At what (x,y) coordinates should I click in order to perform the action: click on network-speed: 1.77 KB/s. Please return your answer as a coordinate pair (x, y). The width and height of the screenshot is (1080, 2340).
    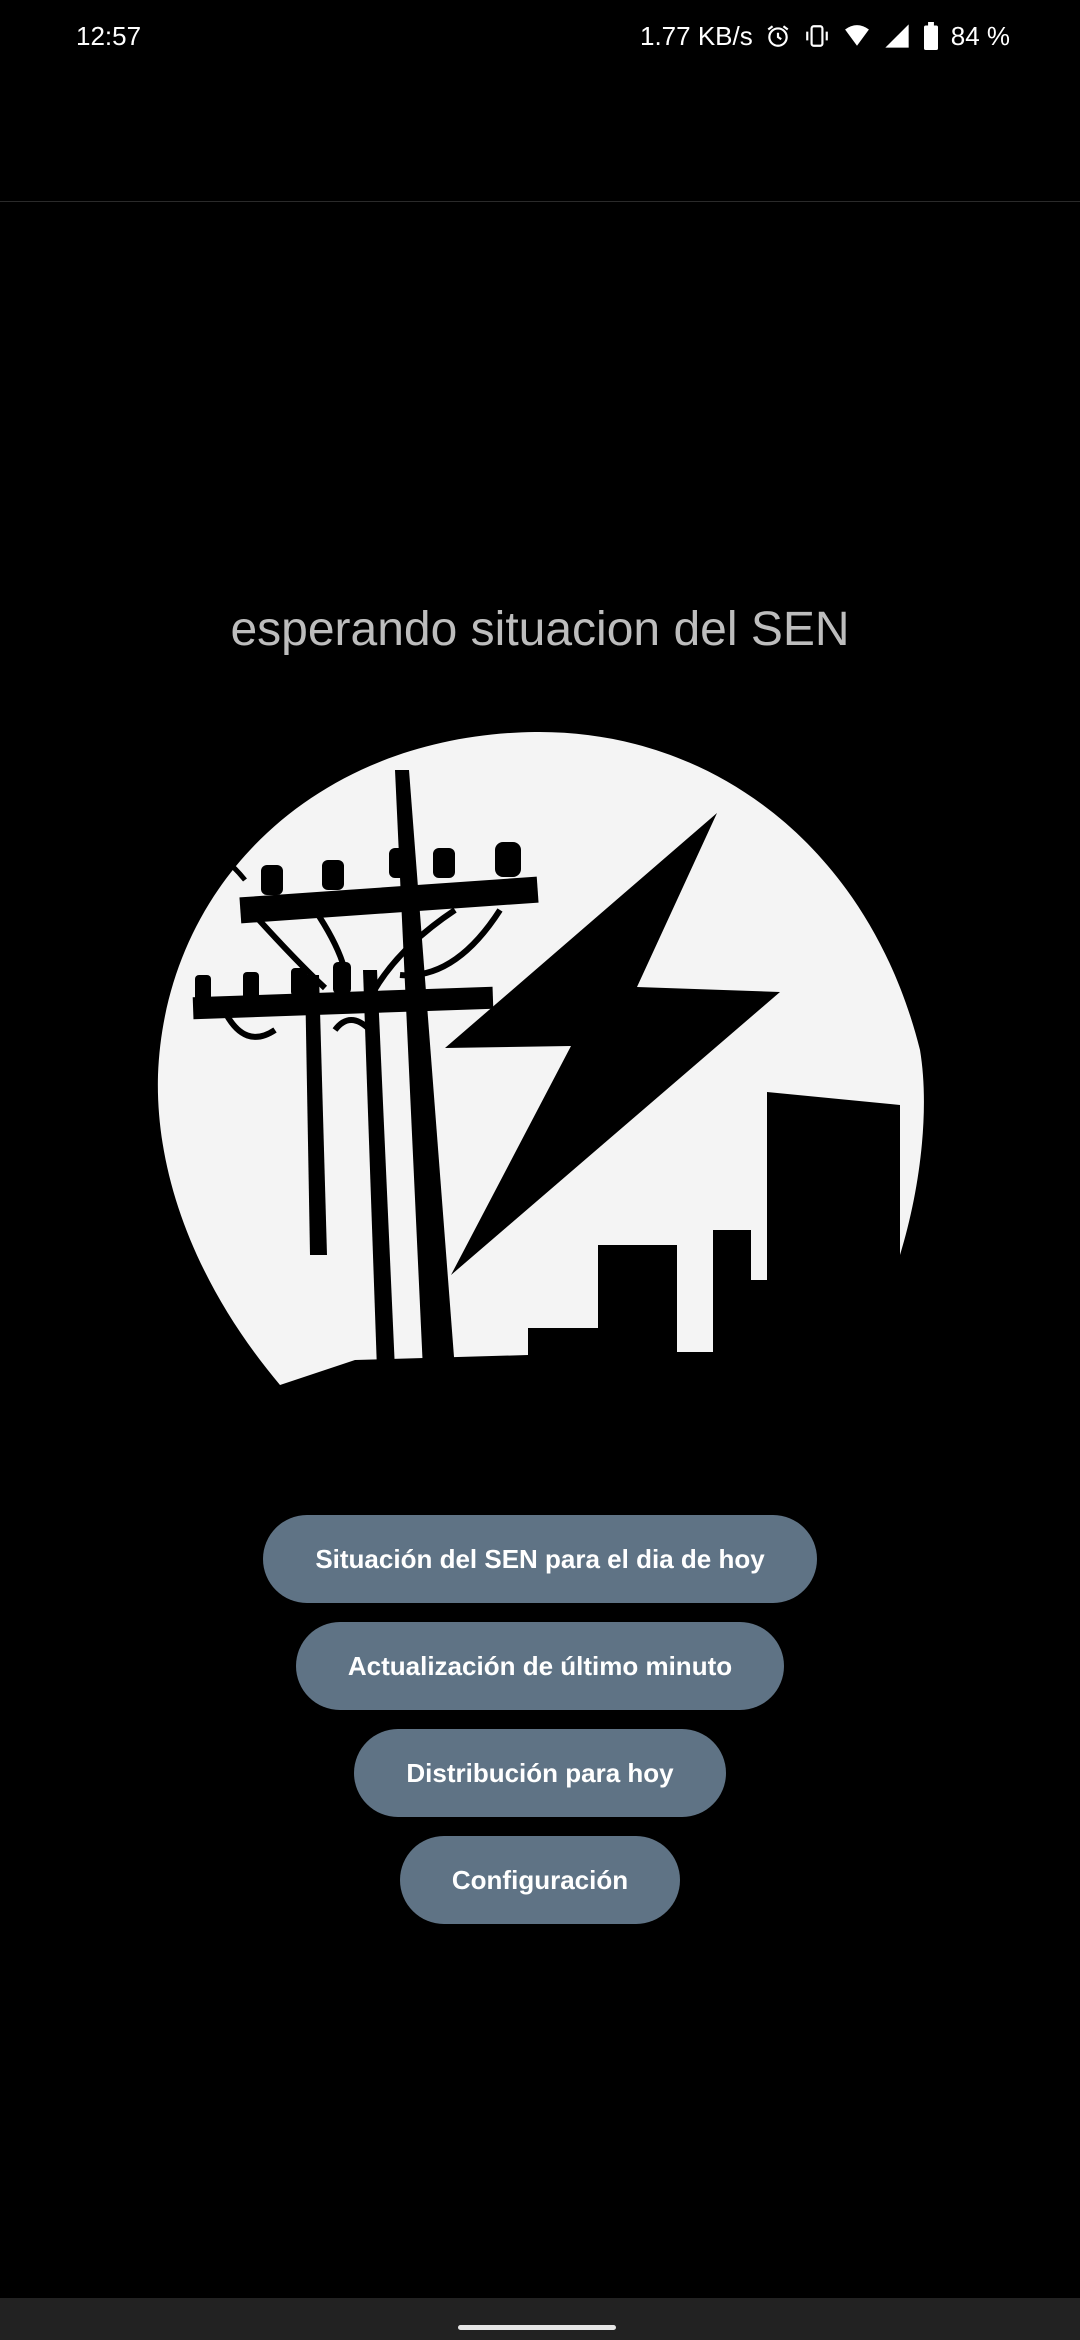
    Looking at the image, I should click on (696, 35).